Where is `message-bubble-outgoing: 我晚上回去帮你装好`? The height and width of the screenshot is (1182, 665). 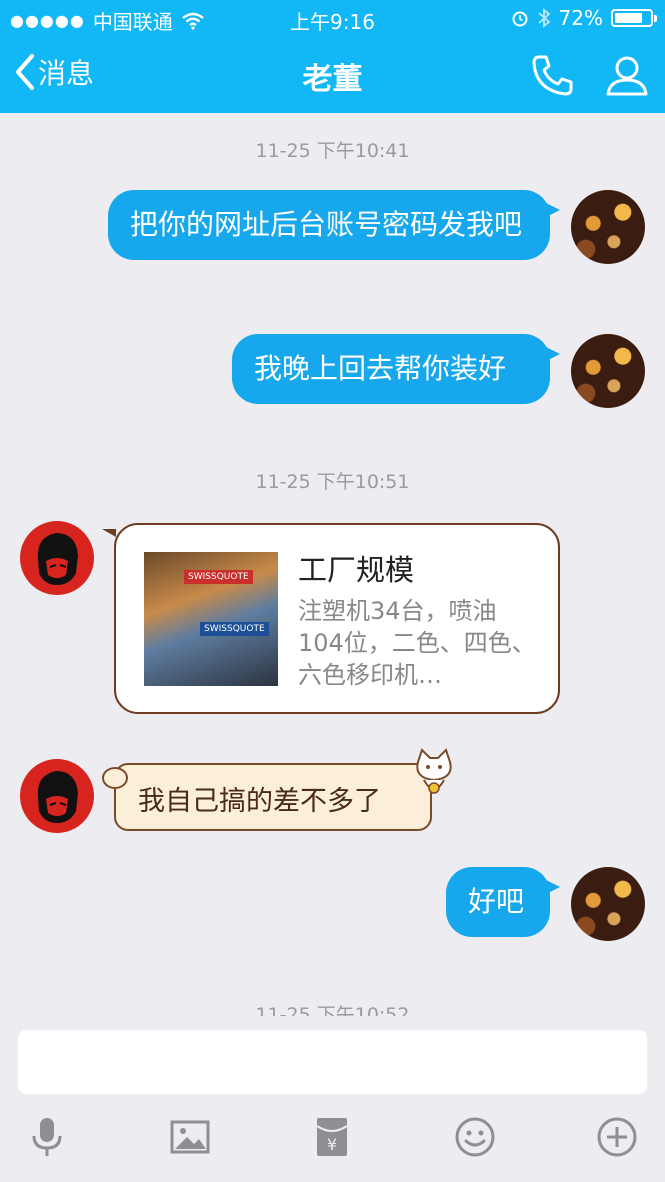
message-bubble-outgoing: 我晚上回去帮你装好 is located at coordinates (396, 369).